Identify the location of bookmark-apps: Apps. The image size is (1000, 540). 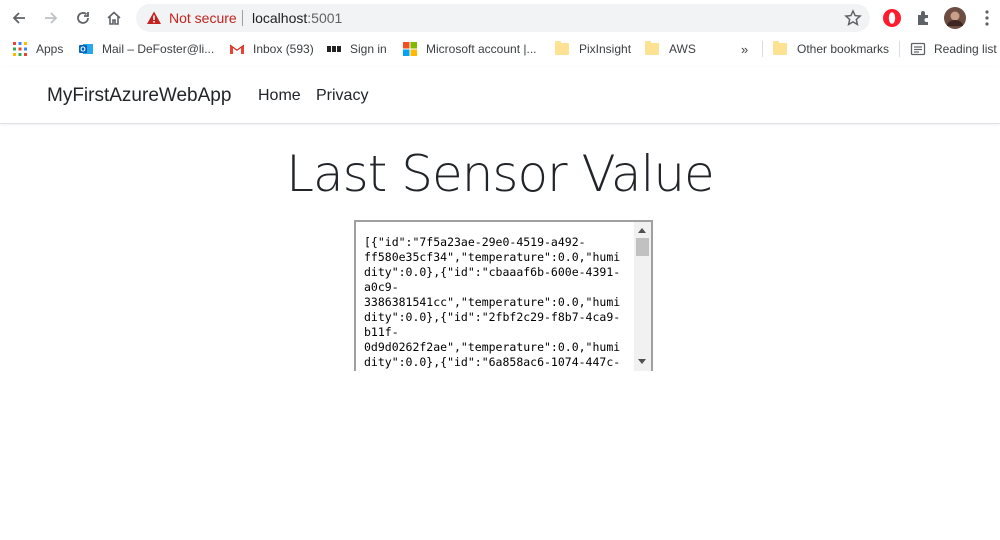
(37, 49).